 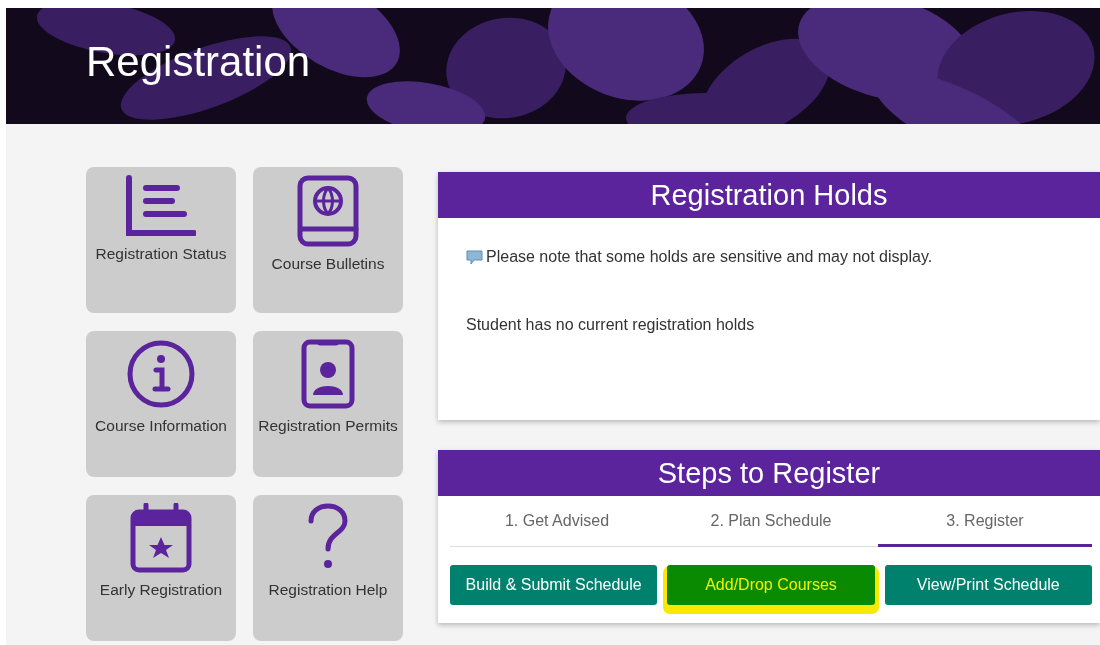 I want to click on notice-text: Please note that some holds are sensitive and may not display., so click(x=709, y=257).